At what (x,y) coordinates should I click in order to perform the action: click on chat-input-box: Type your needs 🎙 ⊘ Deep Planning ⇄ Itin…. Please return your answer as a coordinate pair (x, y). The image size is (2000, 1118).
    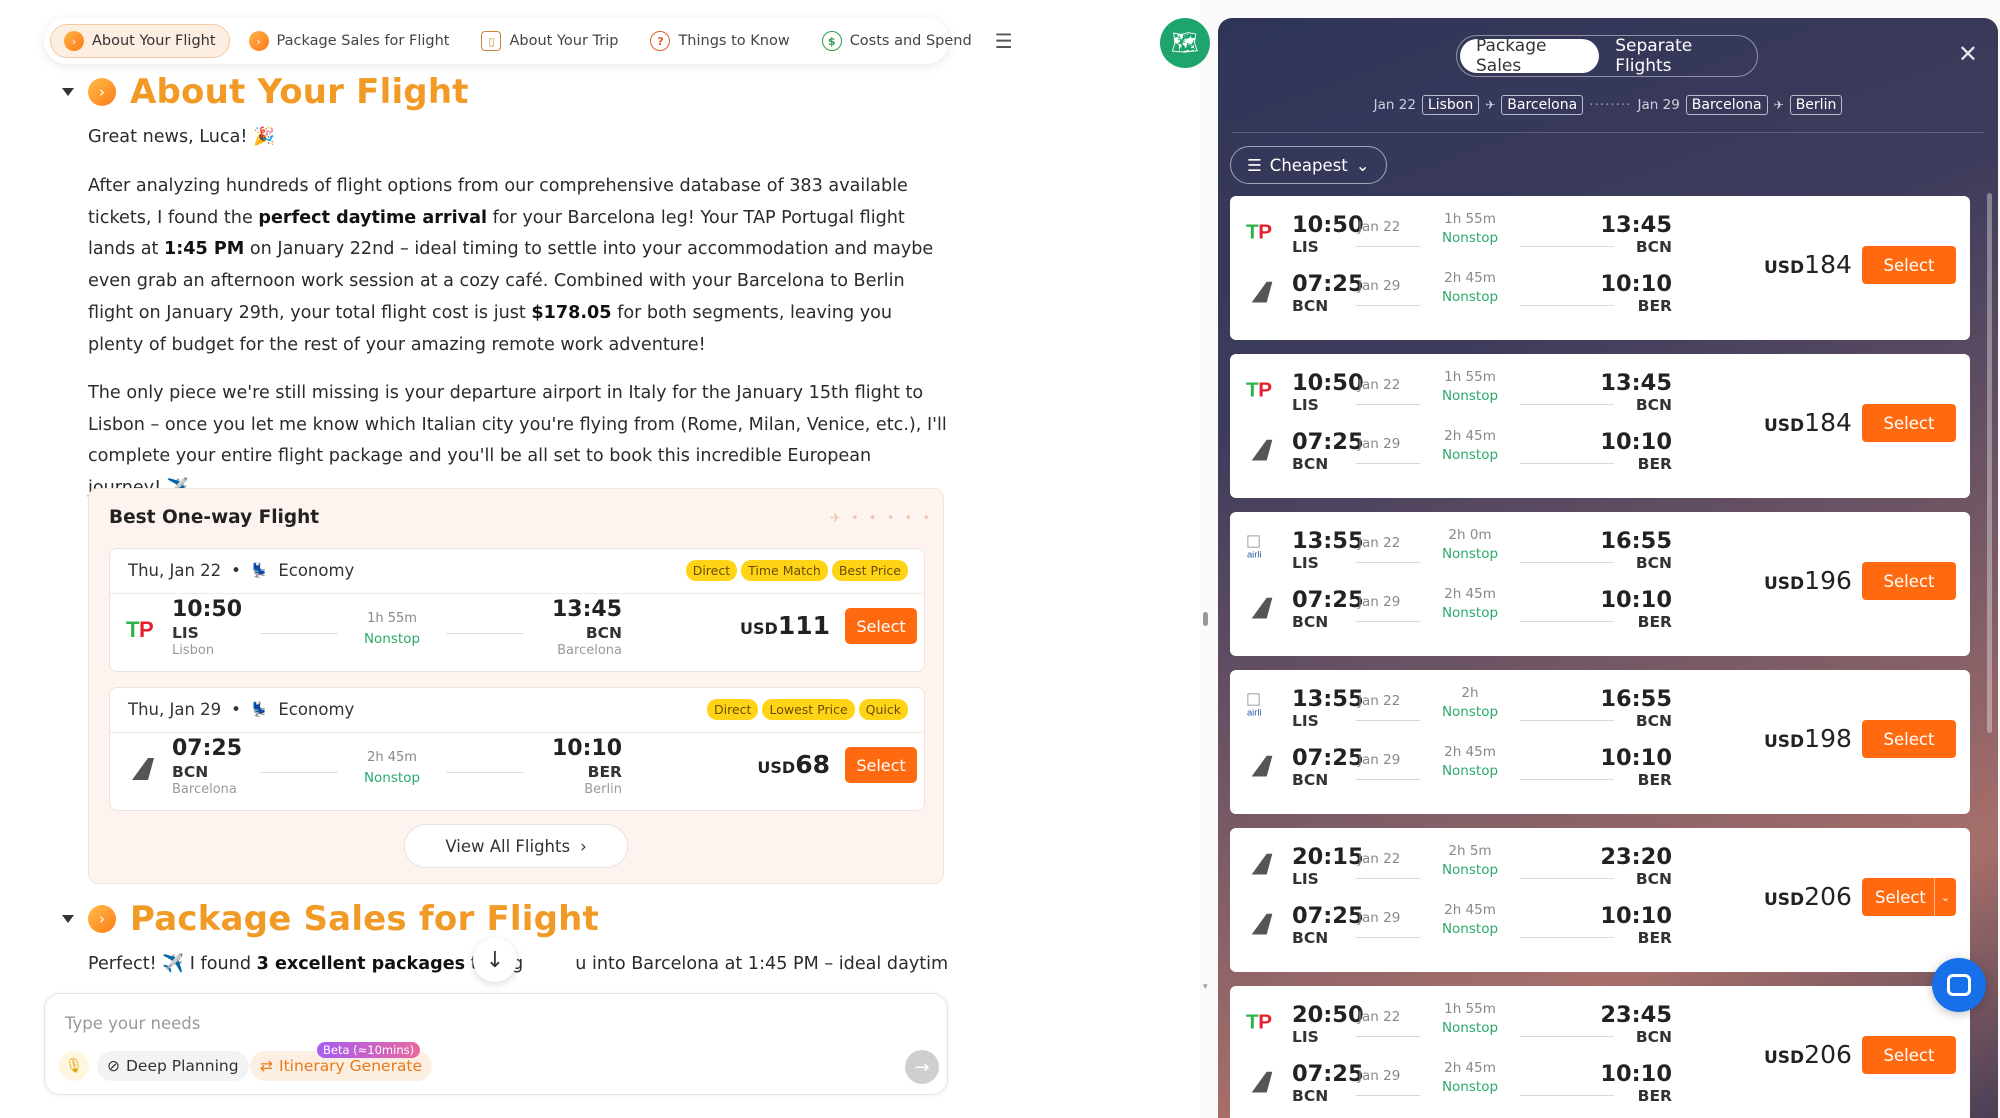
    Looking at the image, I should click on (496, 1044).